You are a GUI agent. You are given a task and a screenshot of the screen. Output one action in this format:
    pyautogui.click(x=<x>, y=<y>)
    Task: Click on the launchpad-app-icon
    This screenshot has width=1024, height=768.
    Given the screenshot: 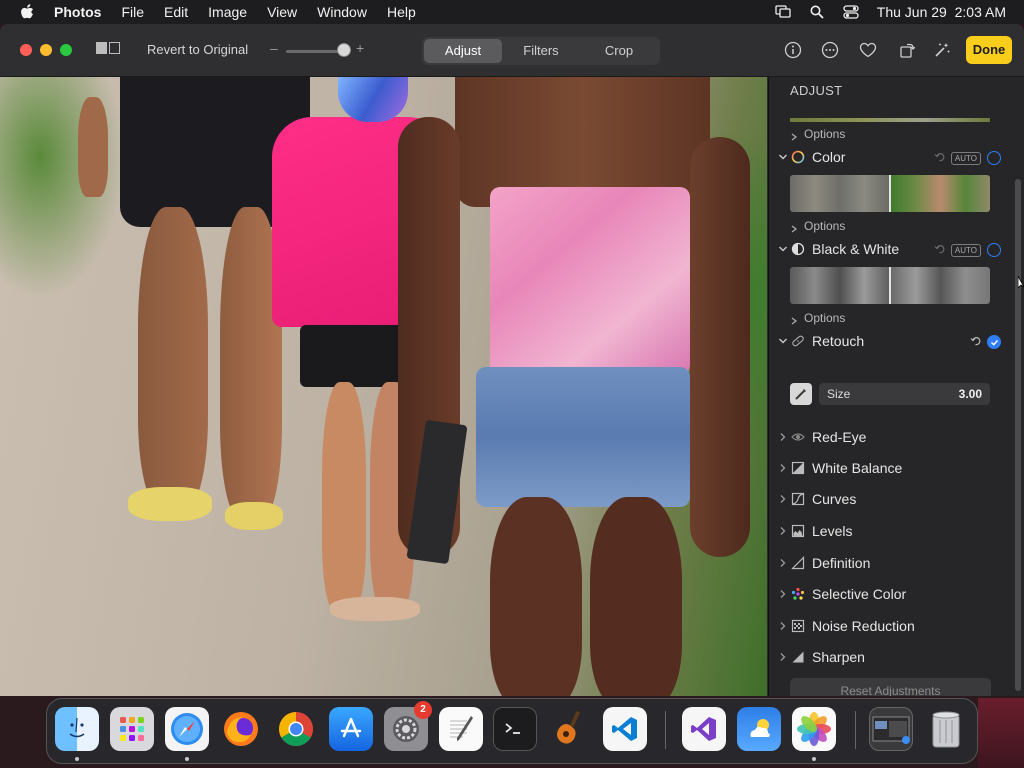 What is the action you would take?
    pyautogui.click(x=132, y=729)
    